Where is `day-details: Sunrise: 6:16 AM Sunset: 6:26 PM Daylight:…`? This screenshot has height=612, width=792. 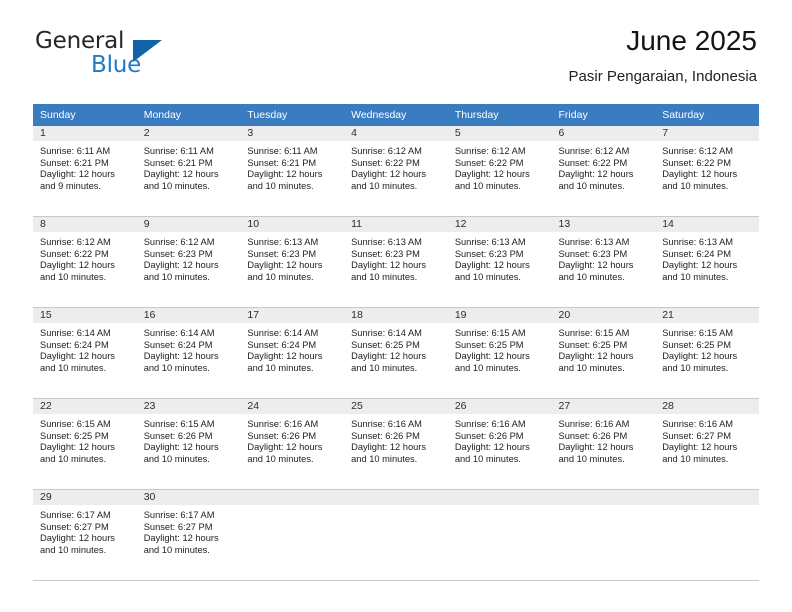
day-details: Sunrise: 6:16 AM Sunset: 6:26 PM Daylight:… is located at coordinates (396, 439).